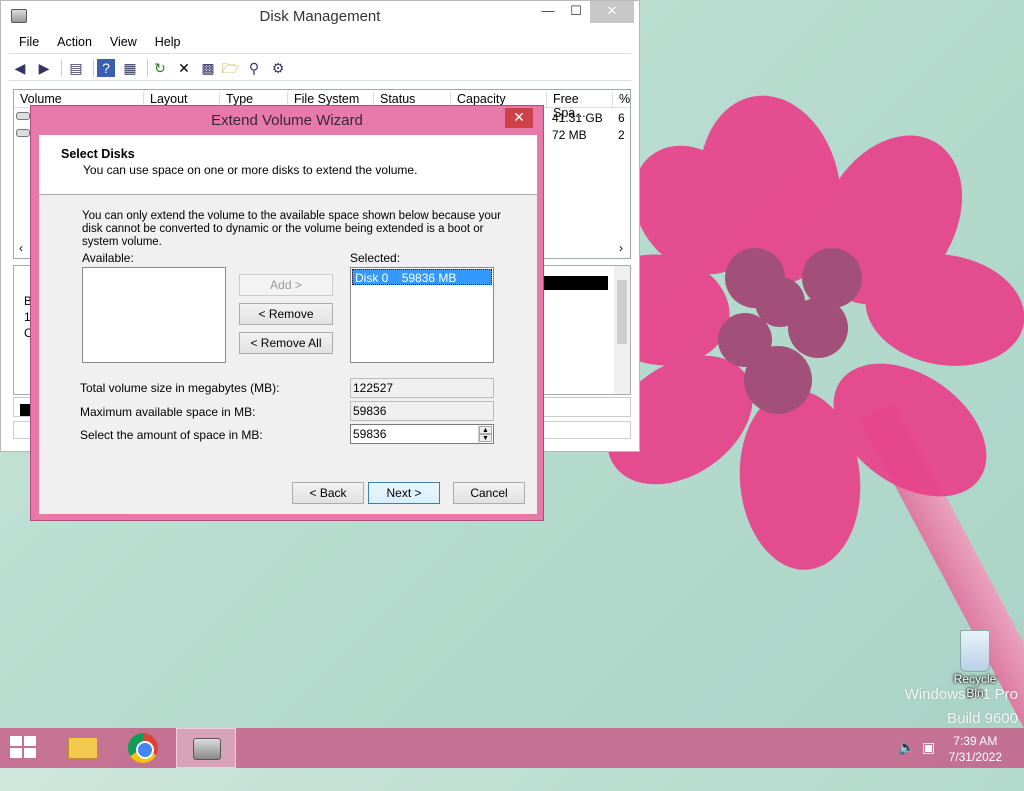 This screenshot has width=1024, height=791. Describe the element at coordinates (168, 412) in the screenshot. I see `max-space-label: Maximum available space in MB:` at that location.